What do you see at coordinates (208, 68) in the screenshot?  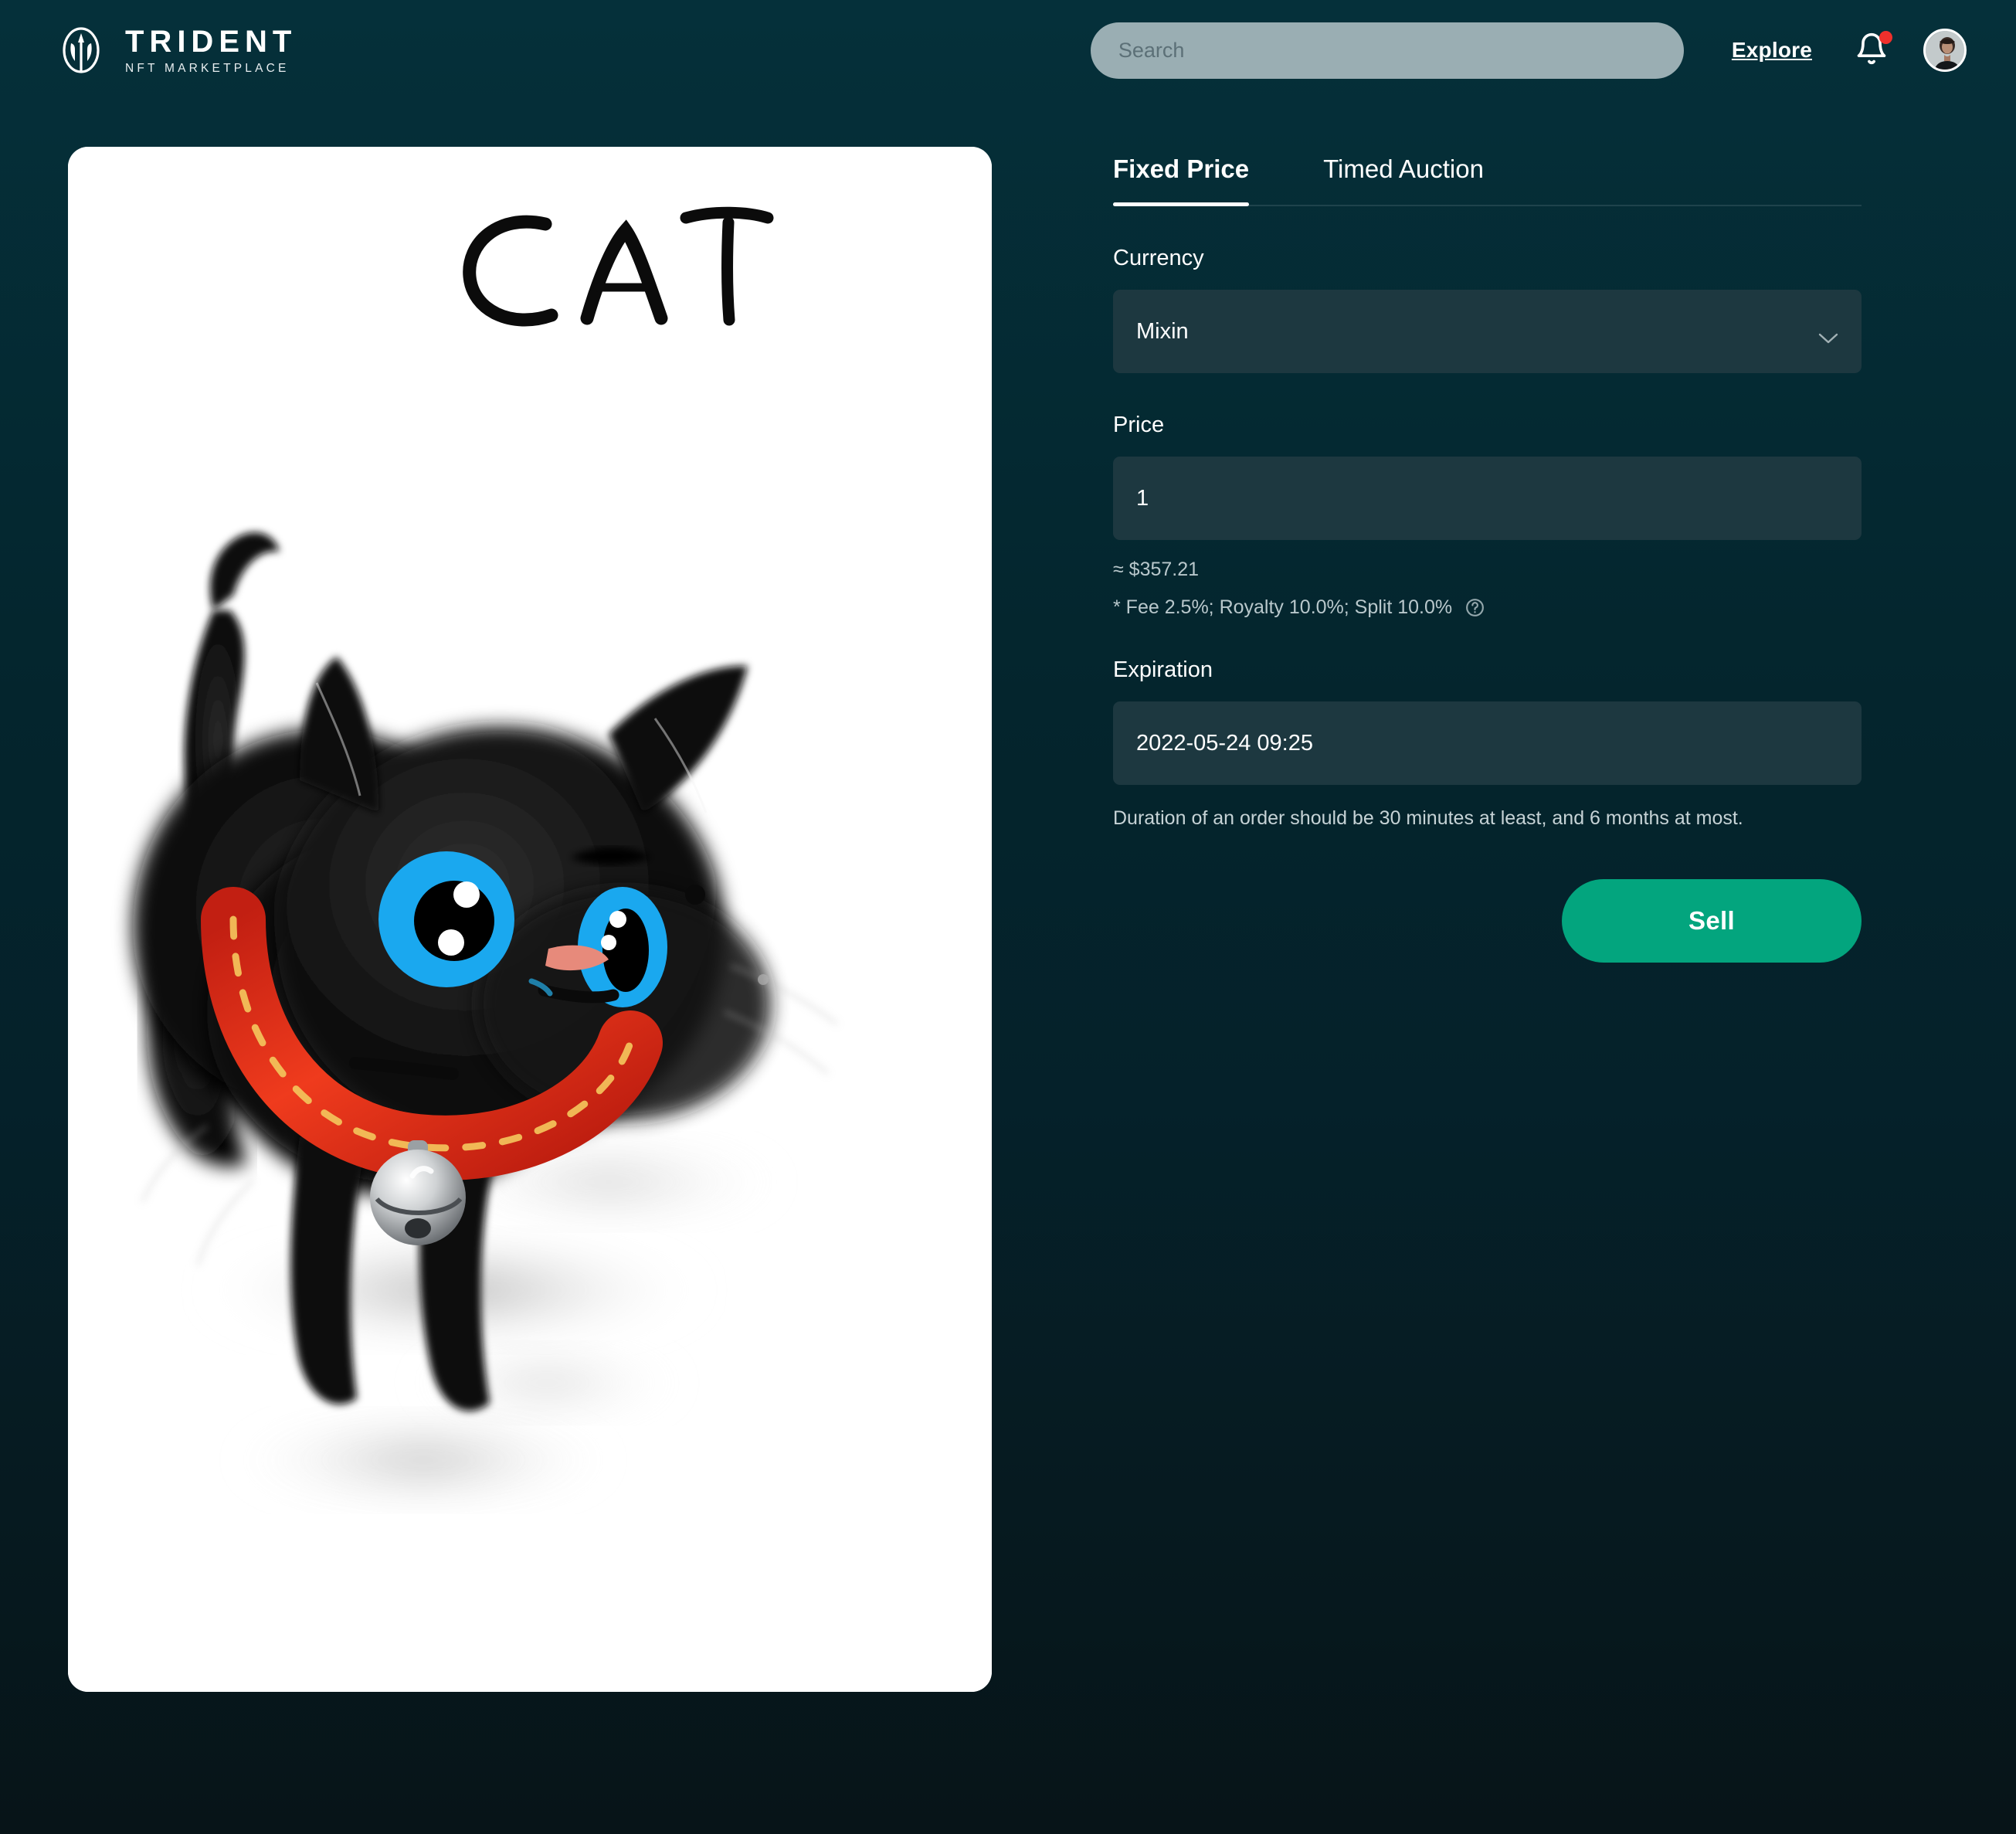 I see `brand-subtitle: NFT MARKETPLACE` at bounding box center [208, 68].